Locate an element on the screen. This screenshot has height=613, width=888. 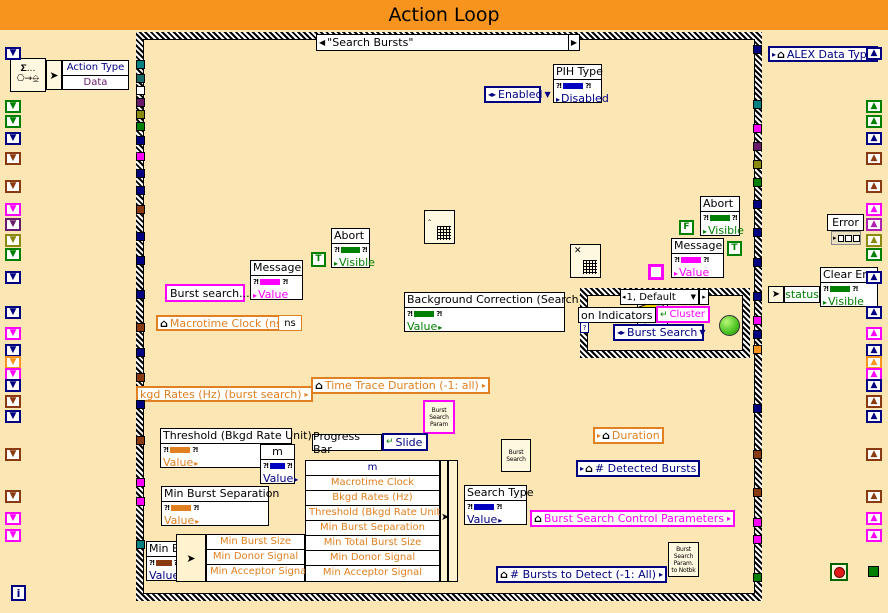
tunnel-right-6: ▲ is located at coordinates (874, 186).